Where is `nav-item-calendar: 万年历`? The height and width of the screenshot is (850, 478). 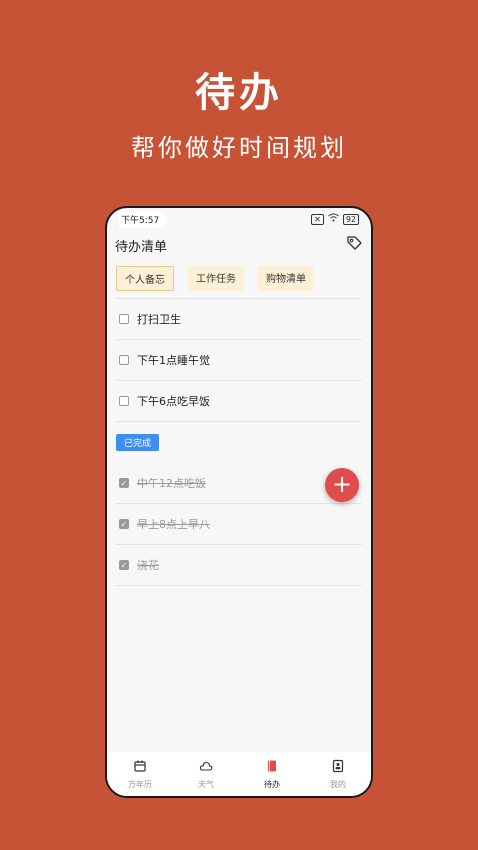 nav-item-calendar: 万年历 is located at coordinates (140, 774).